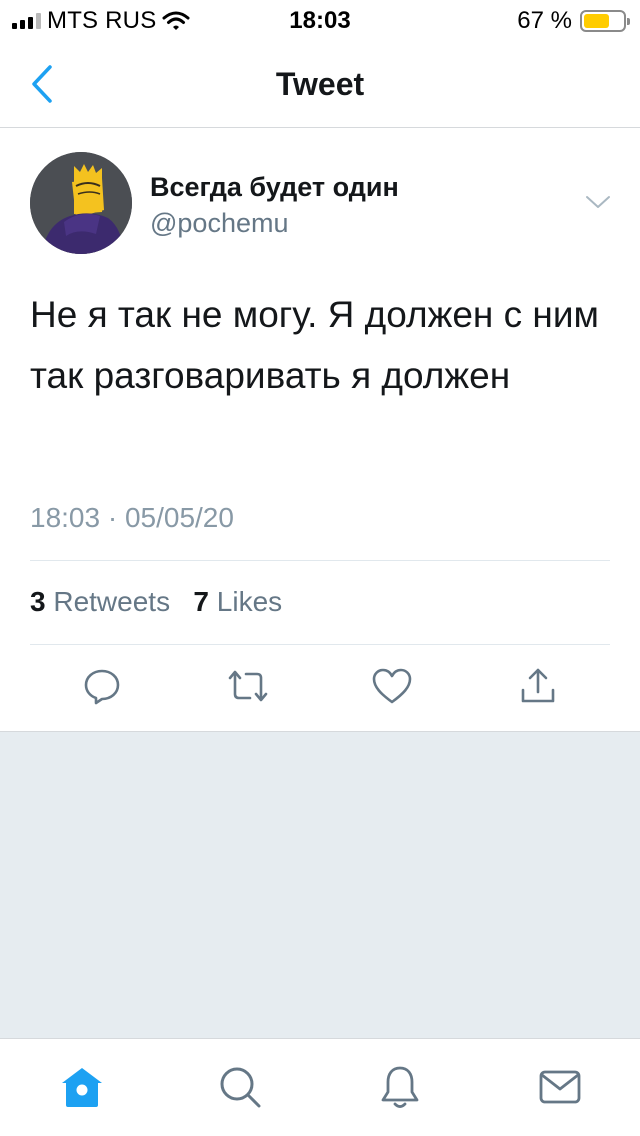  I want to click on status-bar: MTS RUS 18:03 67 %, so click(320, 20).